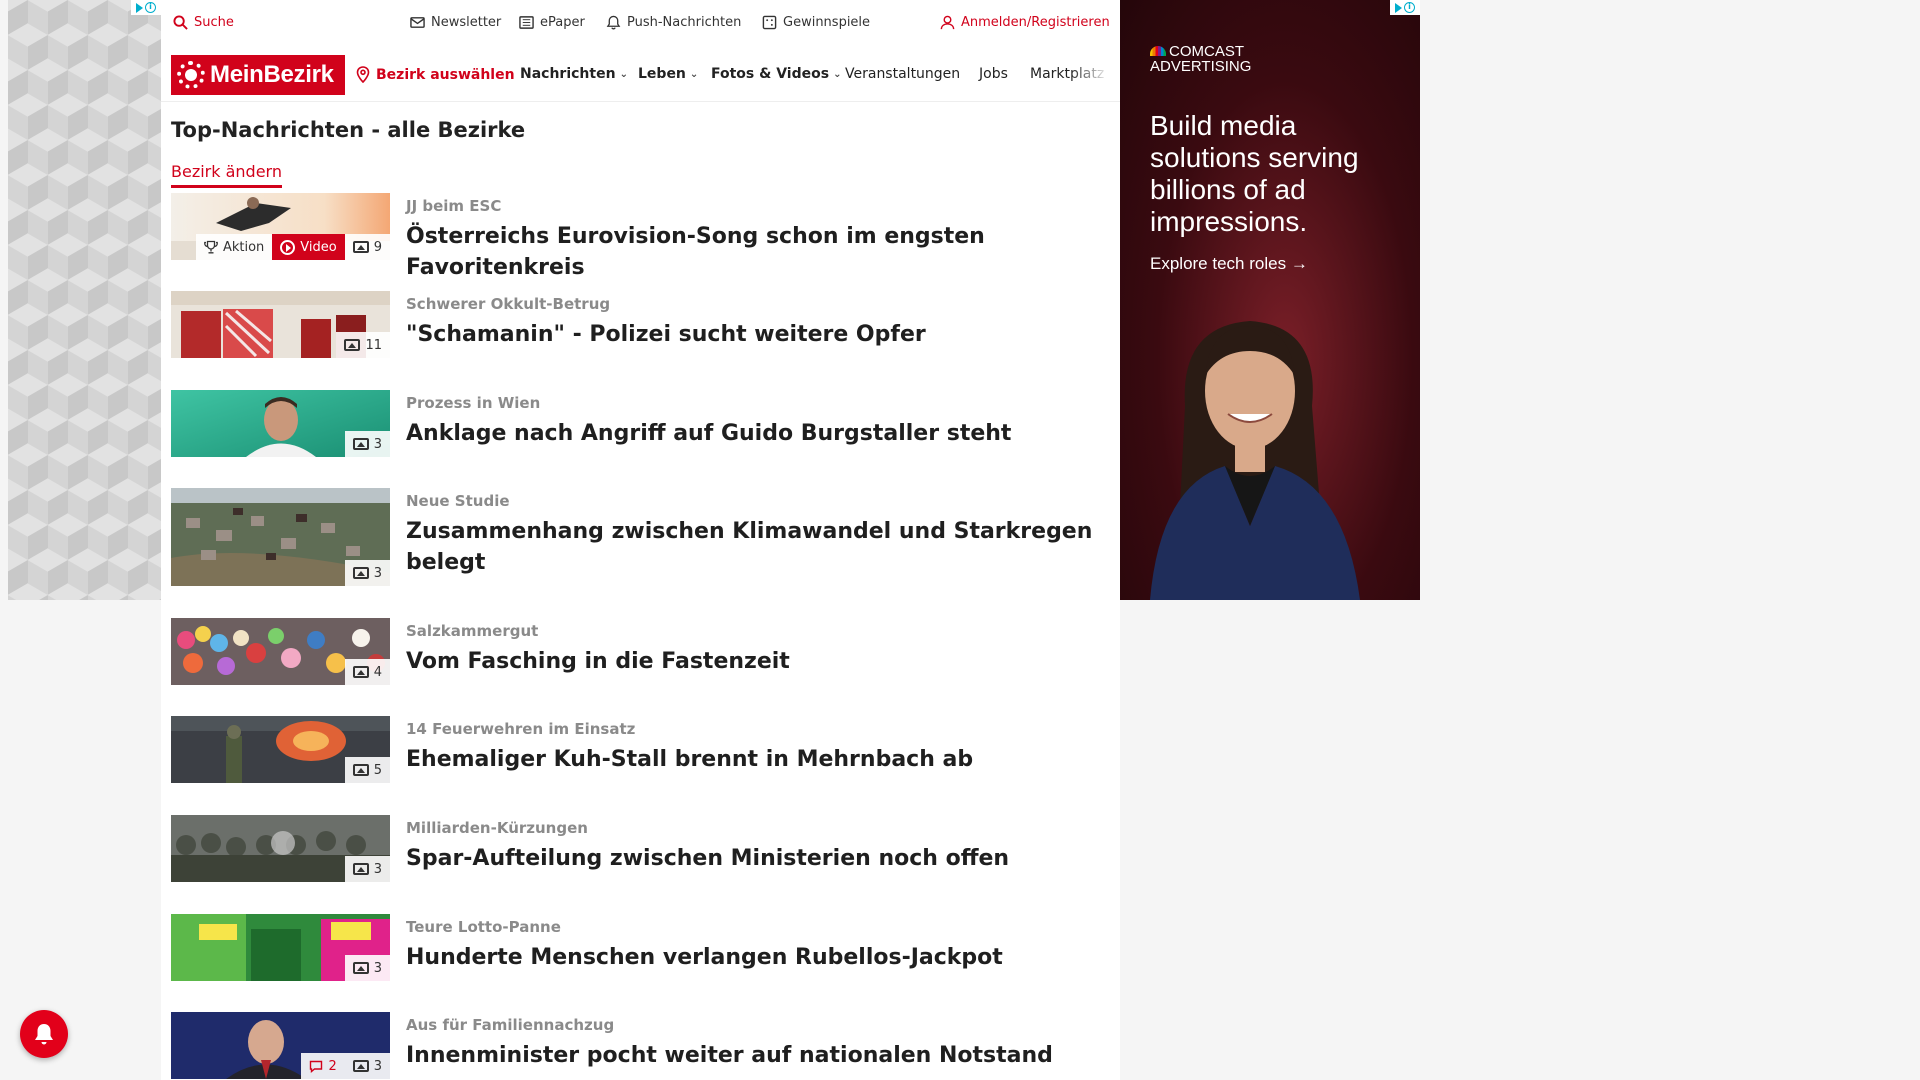 The width and height of the screenshot is (1920, 1080). What do you see at coordinates (84, 300) in the screenshot?
I see `left-skyscraper-ad: i` at bounding box center [84, 300].